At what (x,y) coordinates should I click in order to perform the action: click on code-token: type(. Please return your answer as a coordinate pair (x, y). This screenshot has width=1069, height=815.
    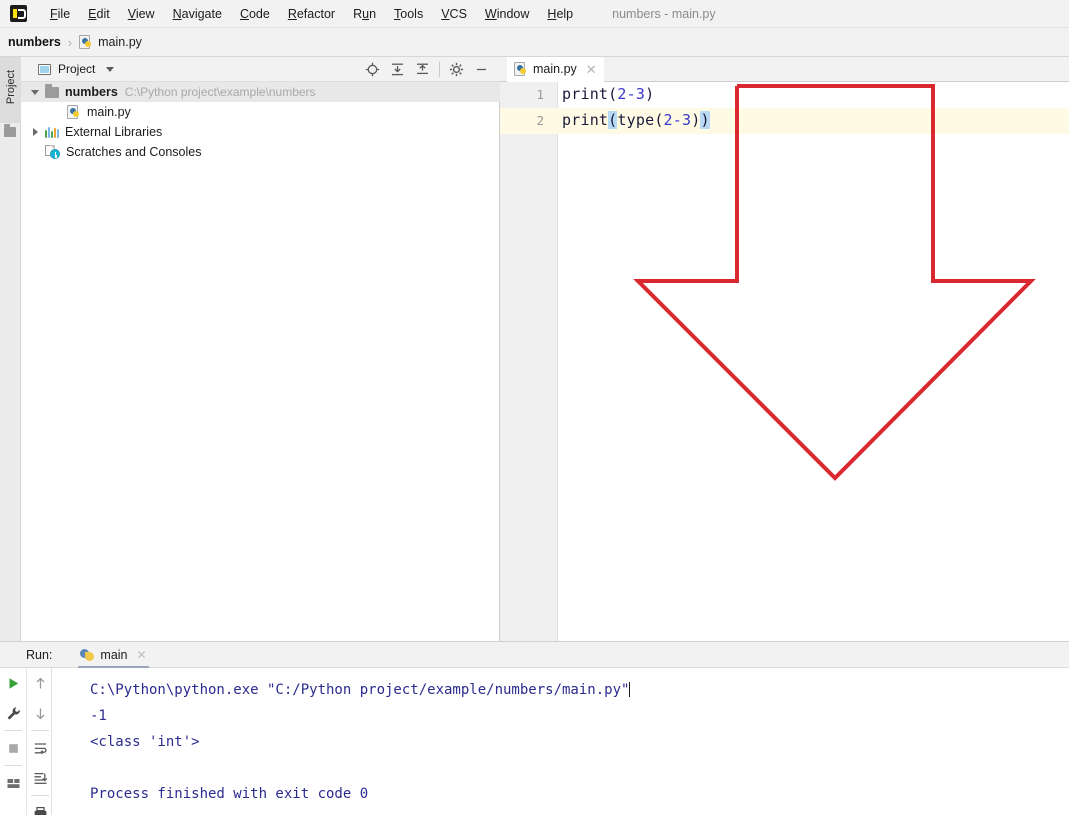
    Looking at the image, I should click on (640, 120).